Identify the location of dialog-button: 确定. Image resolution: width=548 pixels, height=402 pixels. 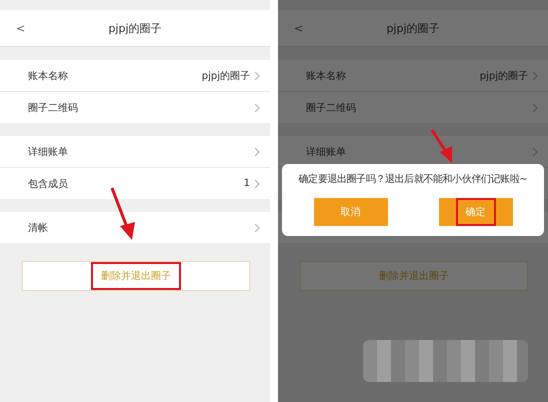
(475, 212).